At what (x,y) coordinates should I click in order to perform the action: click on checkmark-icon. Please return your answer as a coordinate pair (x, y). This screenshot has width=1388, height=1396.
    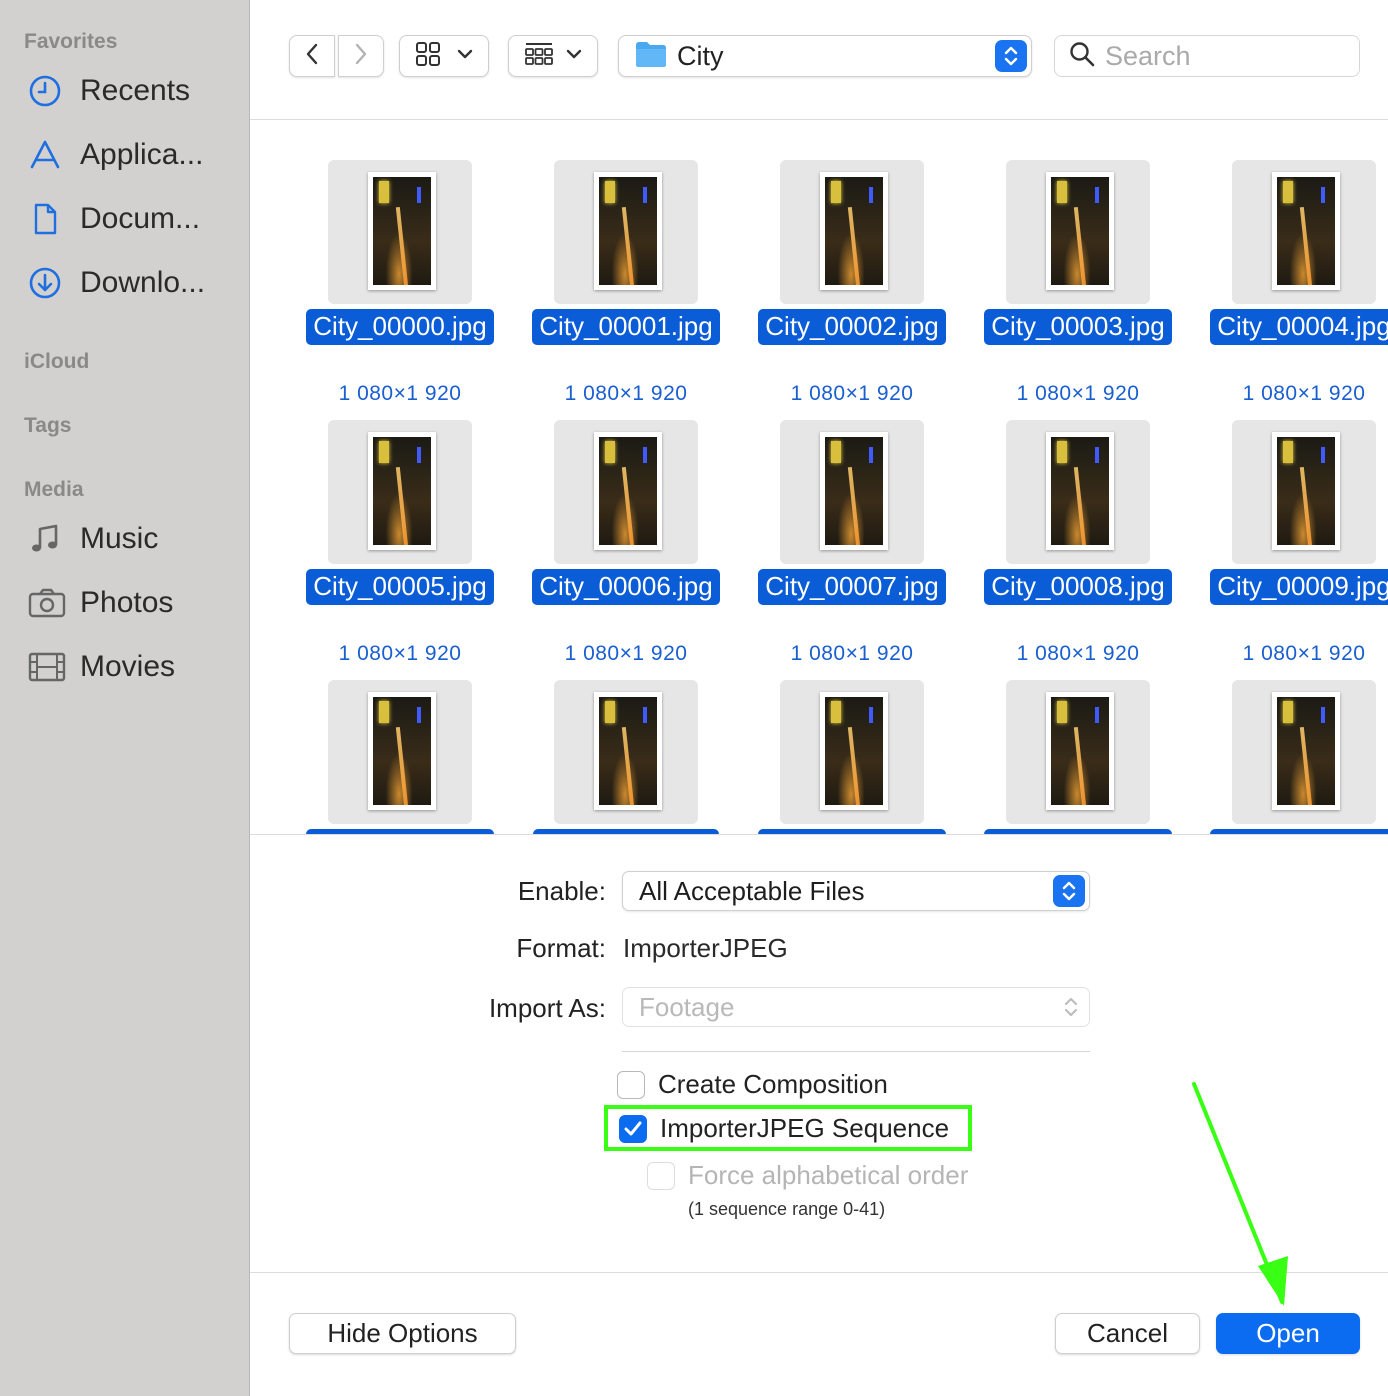
    Looking at the image, I should click on (633, 1128).